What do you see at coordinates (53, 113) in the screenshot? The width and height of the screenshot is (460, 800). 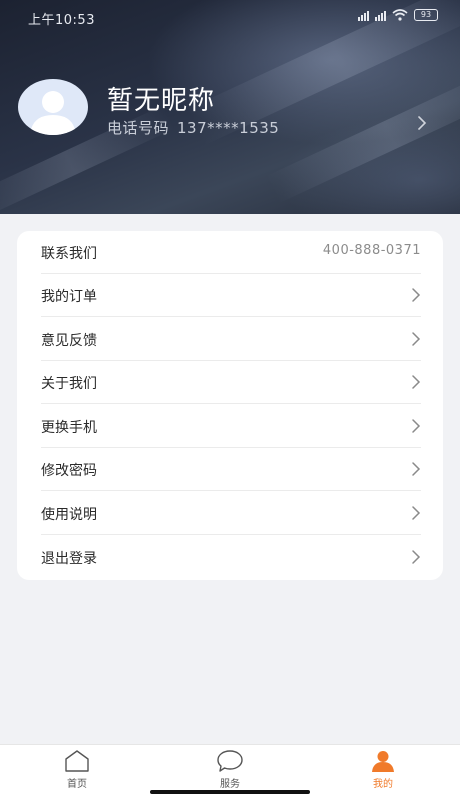 I see `default-user-icon` at bounding box center [53, 113].